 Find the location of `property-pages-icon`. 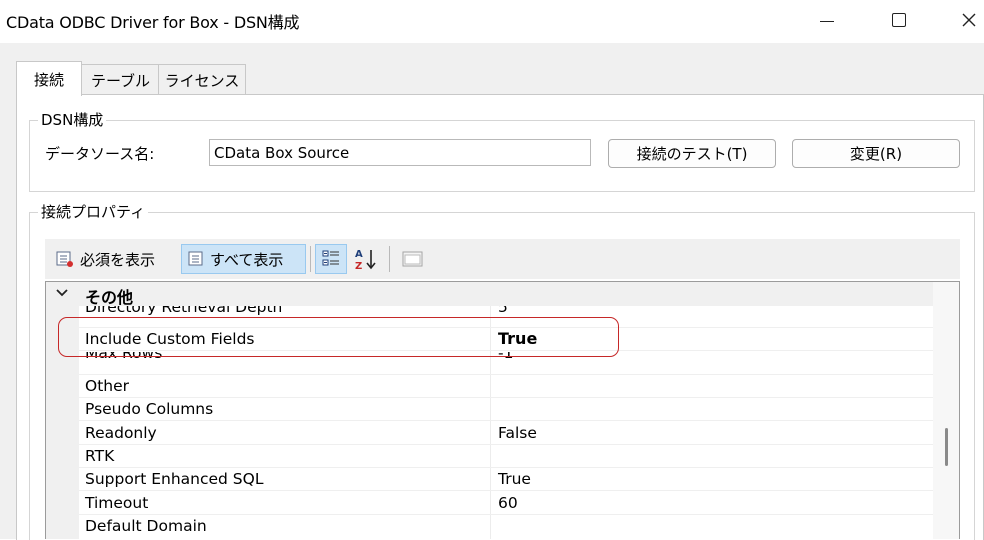

property-pages-icon is located at coordinates (412, 259).